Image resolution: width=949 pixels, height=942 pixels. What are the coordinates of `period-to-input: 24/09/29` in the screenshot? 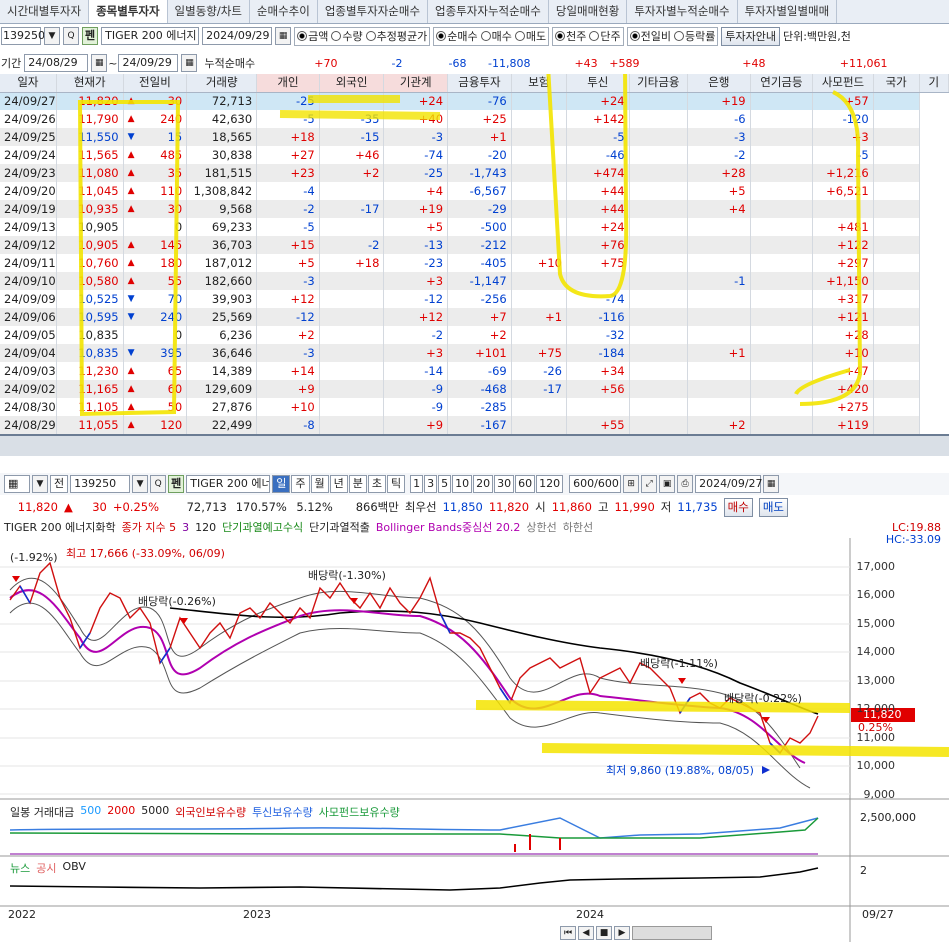 It's located at (148, 63).